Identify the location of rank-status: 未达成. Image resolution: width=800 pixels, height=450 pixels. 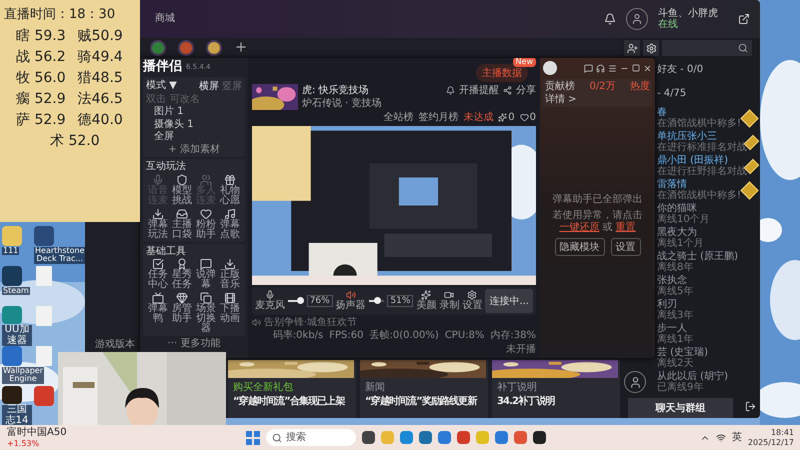
(478, 118).